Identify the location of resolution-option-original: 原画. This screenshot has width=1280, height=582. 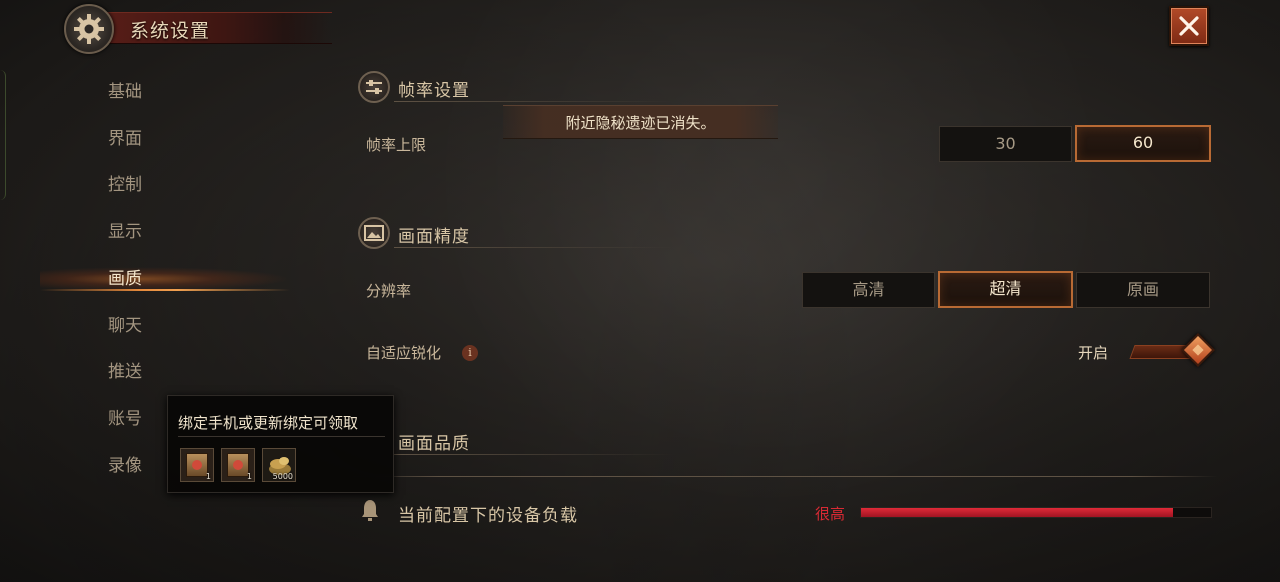
(1143, 290).